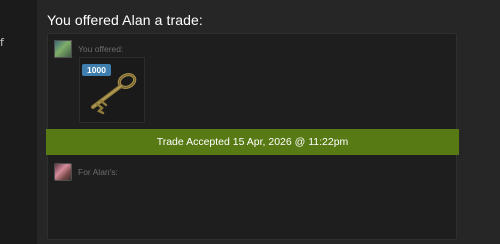 The width and height of the screenshot is (500, 244). Describe the element at coordinates (63, 49) in the screenshot. I see `my-avatar` at that location.